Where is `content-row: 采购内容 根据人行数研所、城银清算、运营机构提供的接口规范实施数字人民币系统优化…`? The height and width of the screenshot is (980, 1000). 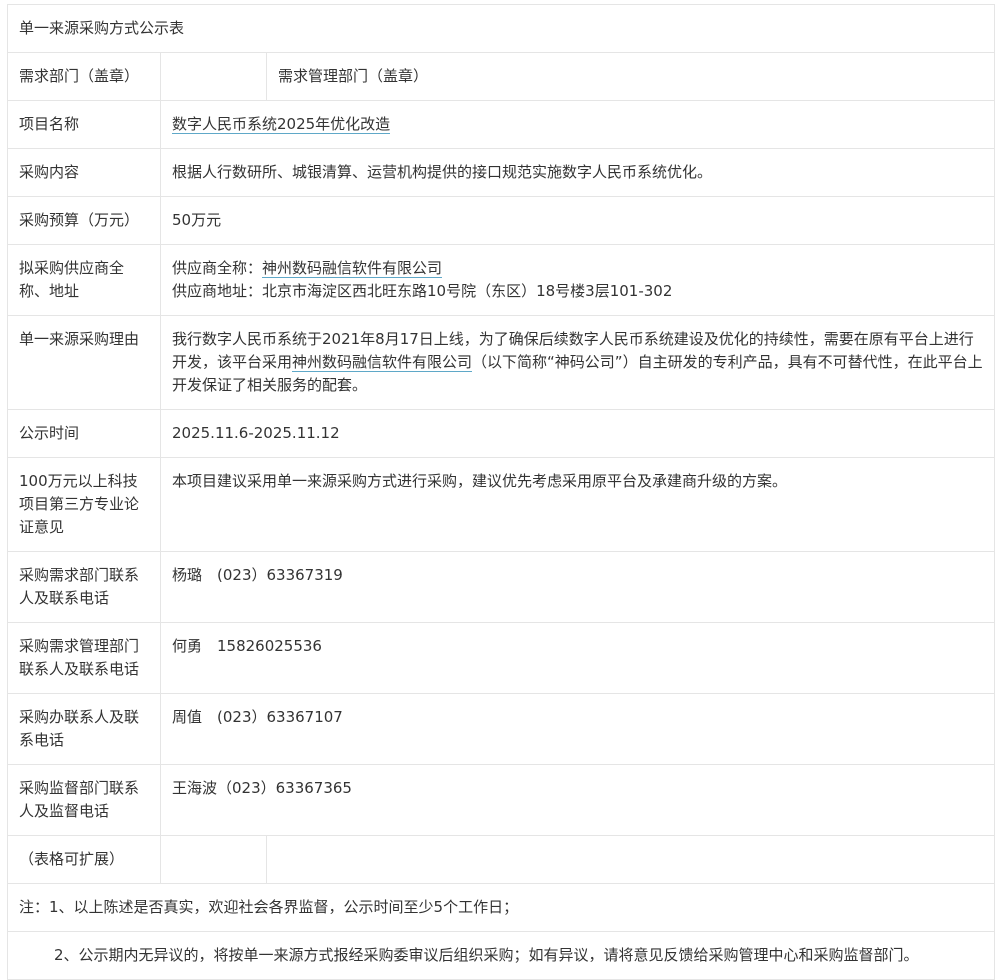 content-row: 采购内容 根据人行数研所、城银清算、运营机构提供的接口规范实施数字人民币系统优化… is located at coordinates (501, 172).